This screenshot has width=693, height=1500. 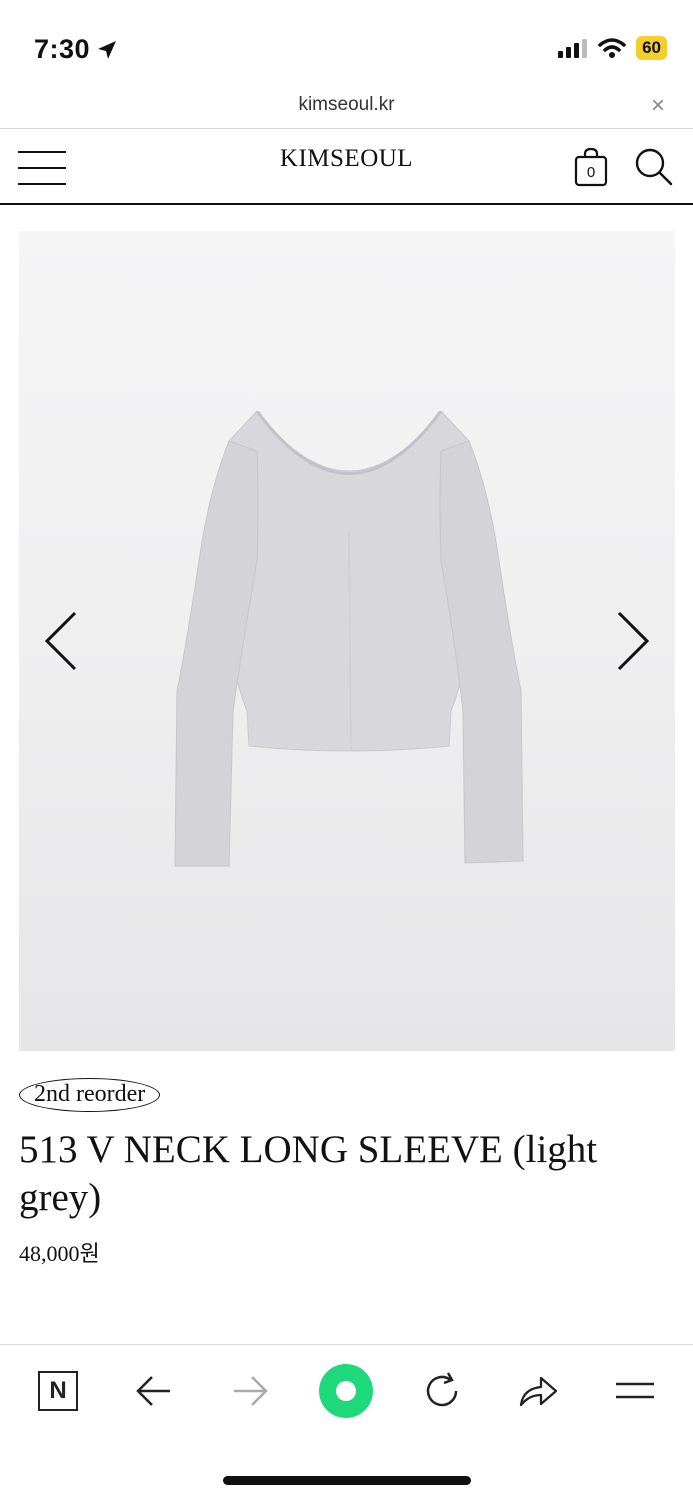 What do you see at coordinates (59, 1253) in the screenshot?
I see `product-price: 48,000원` at bounding box center [59, 1253].